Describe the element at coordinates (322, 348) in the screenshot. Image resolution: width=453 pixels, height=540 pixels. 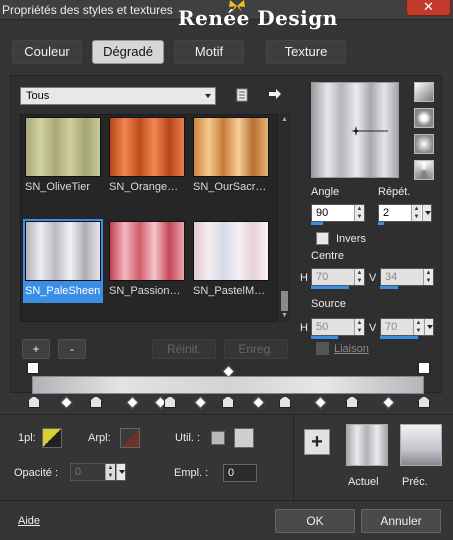
I see `link-checkbox` at that location.